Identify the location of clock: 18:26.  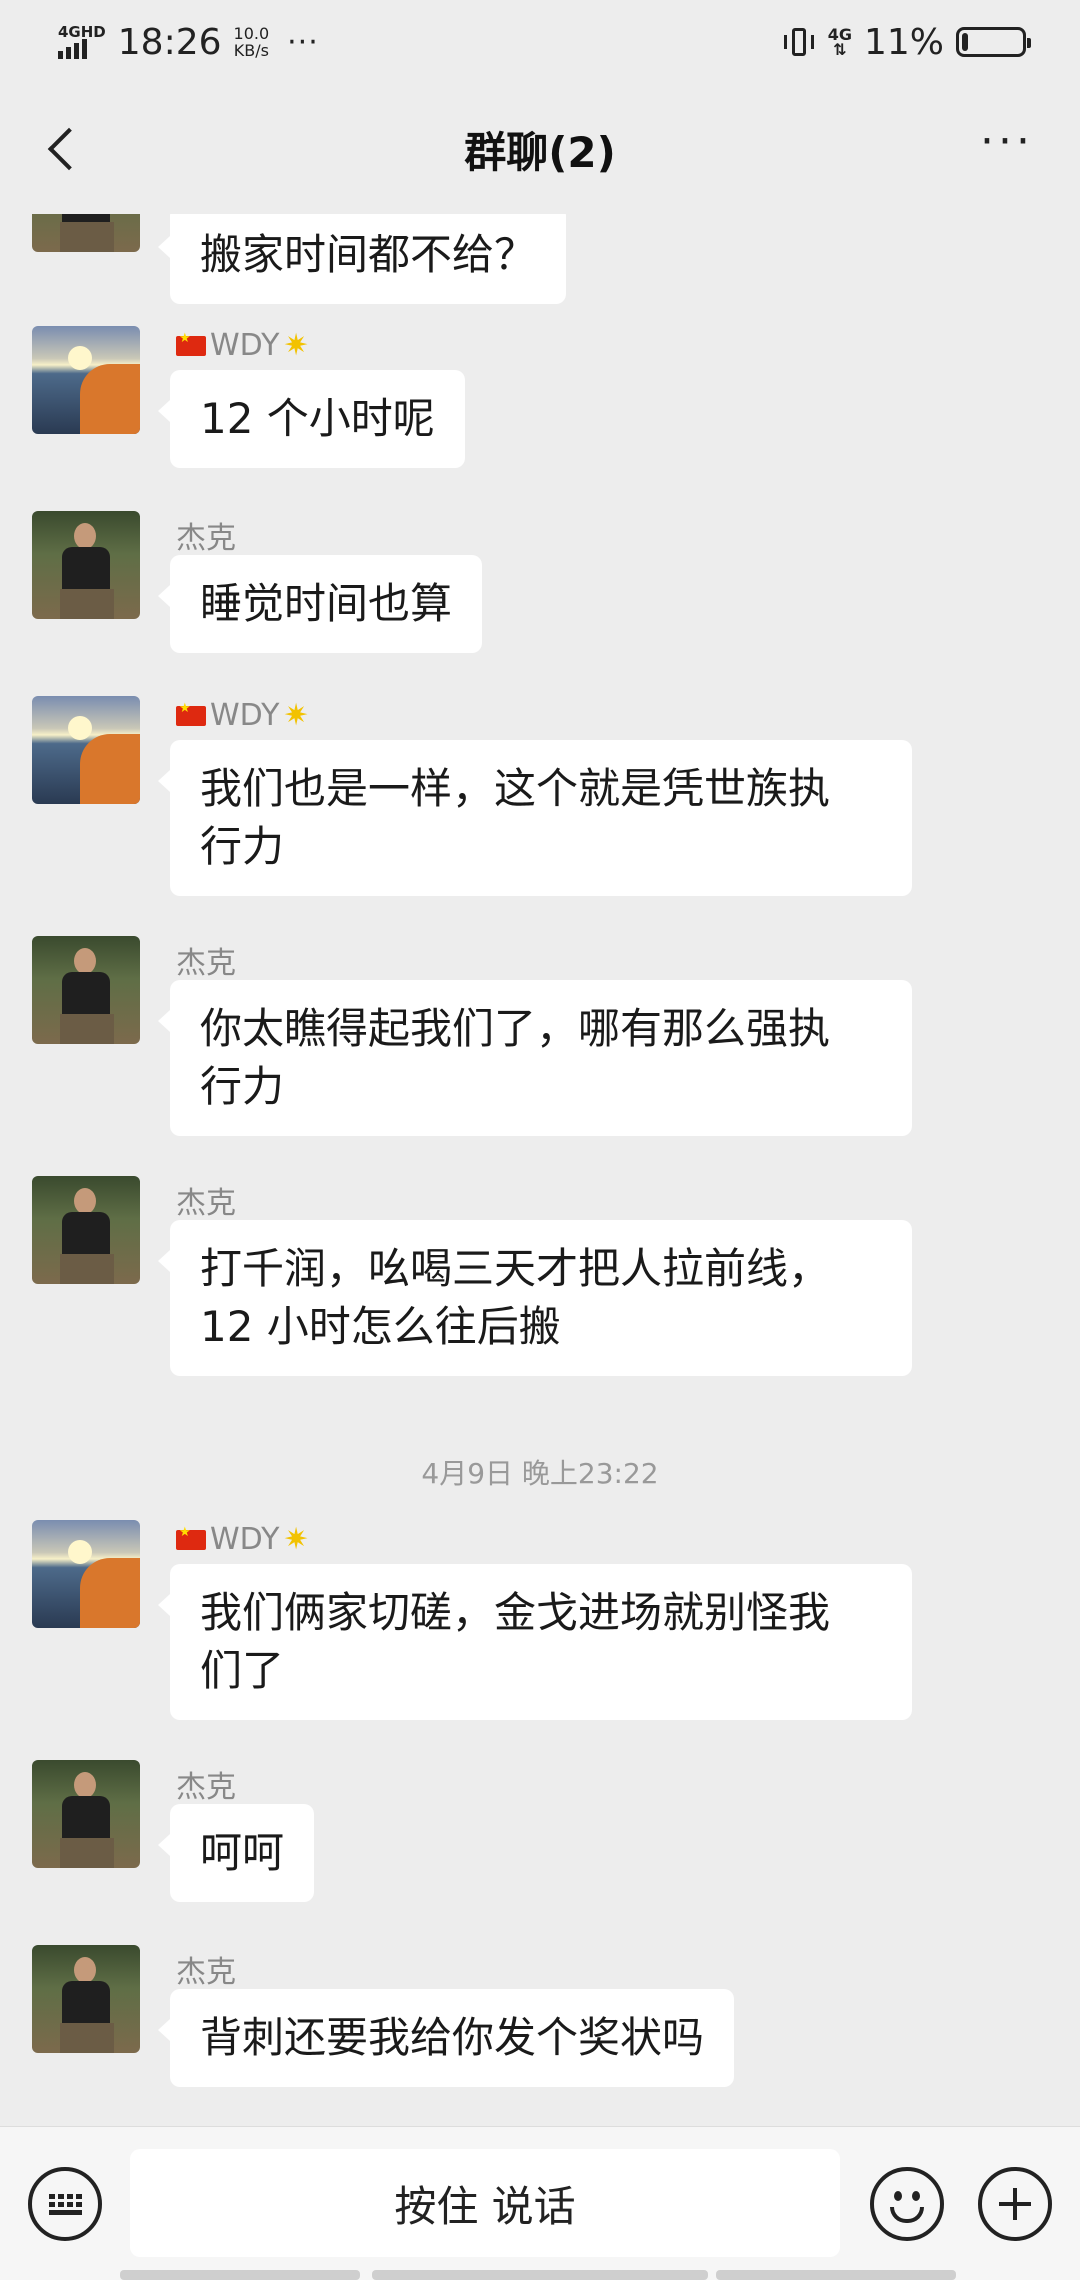
(169, 42).